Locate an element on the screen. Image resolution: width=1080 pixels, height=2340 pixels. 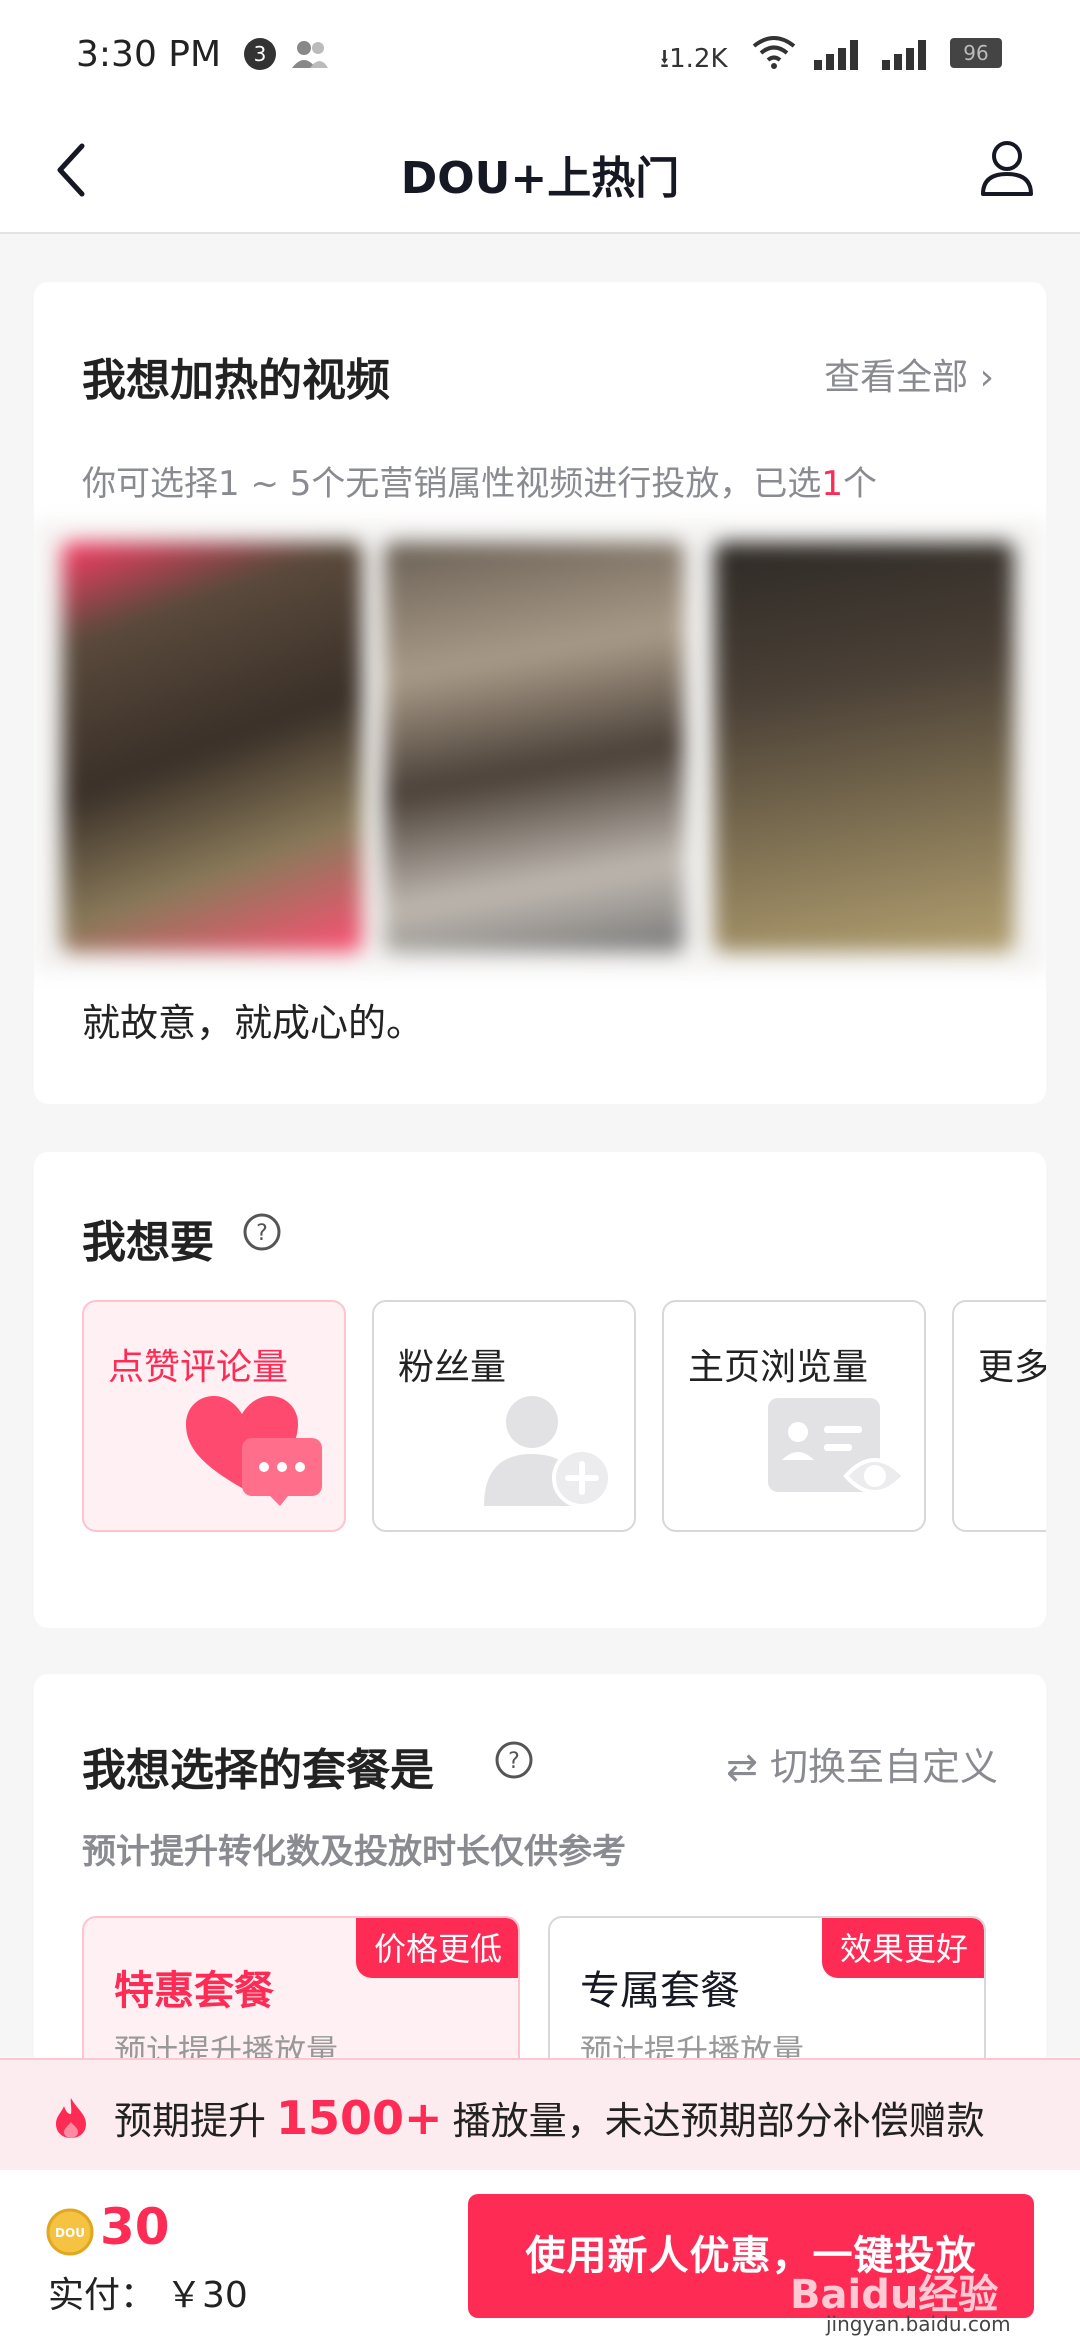
package-tag: 效果更好 is located at coordinates (902, 1948).